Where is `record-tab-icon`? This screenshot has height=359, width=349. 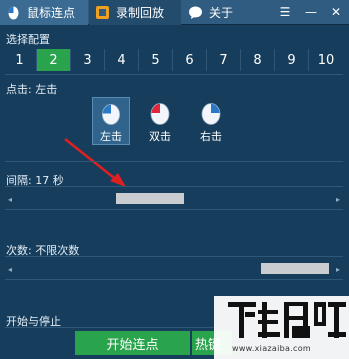 record-tab-icon is located at coordinates (102, 12).